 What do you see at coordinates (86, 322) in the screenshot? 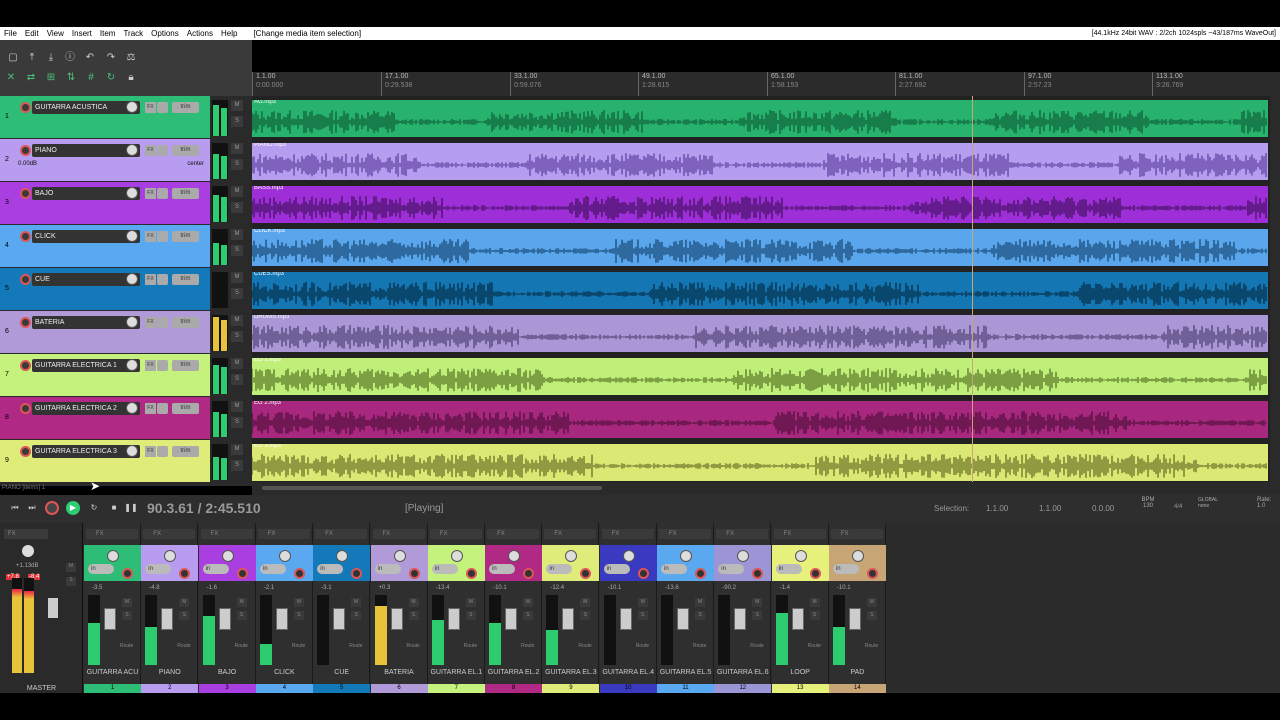
I see `track-name: BATERIA` at bounding box center [86, 322].